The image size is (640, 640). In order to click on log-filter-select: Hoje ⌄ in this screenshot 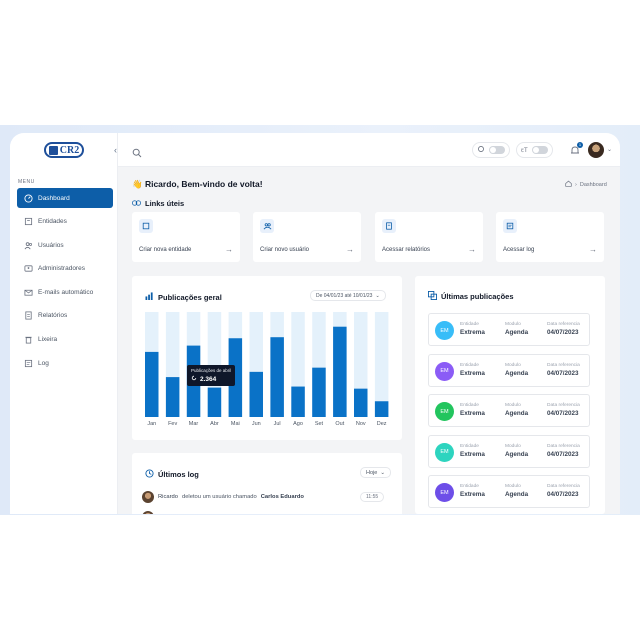, I will do `click(375, 472)`.